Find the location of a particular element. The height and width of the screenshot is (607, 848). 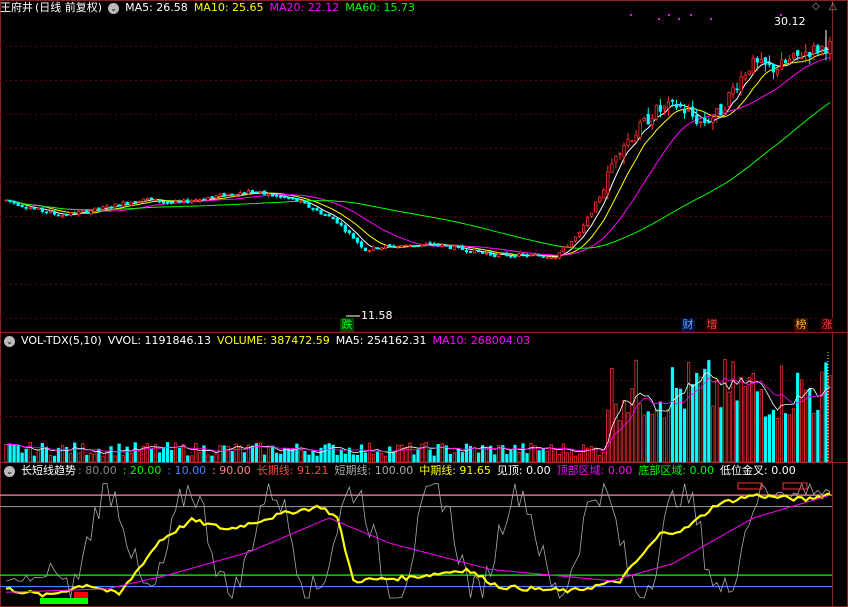

event-flag-4: 涨 is located at coordinates (827, 325).